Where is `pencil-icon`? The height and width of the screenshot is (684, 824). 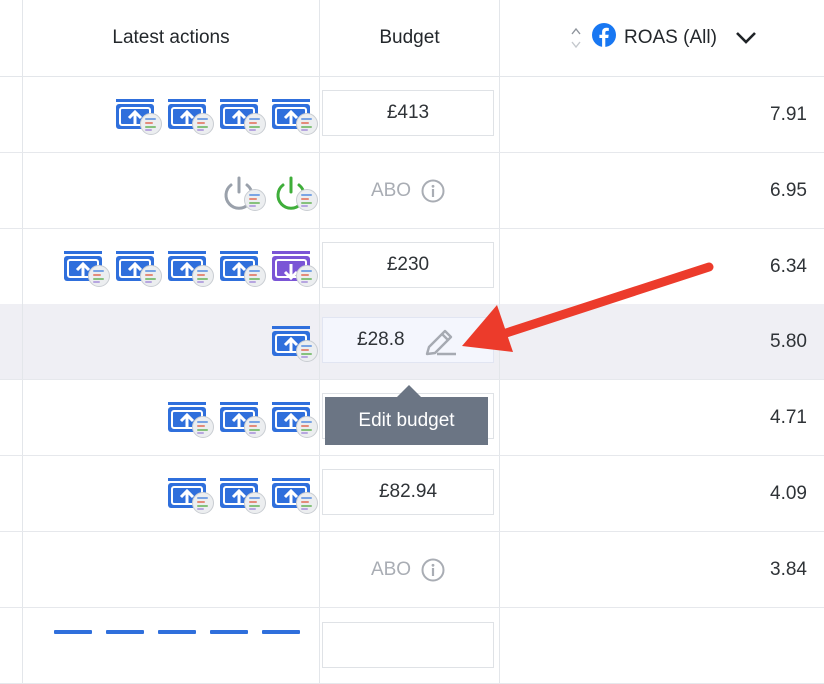 pencil-icon is located at coordinates (440, 342).